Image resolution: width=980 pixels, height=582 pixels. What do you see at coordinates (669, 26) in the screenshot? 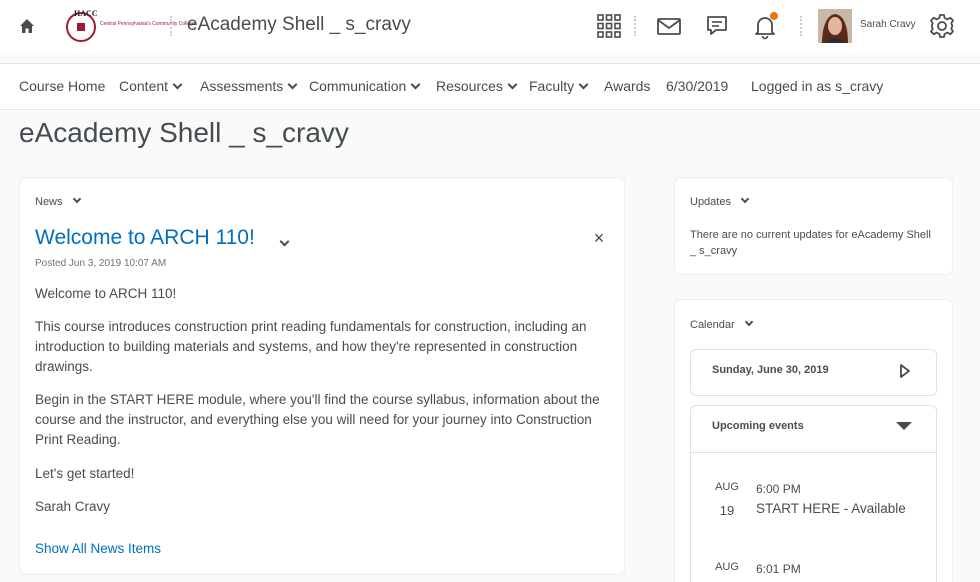
I see `mail-icon` at bounding box center [669, 26].